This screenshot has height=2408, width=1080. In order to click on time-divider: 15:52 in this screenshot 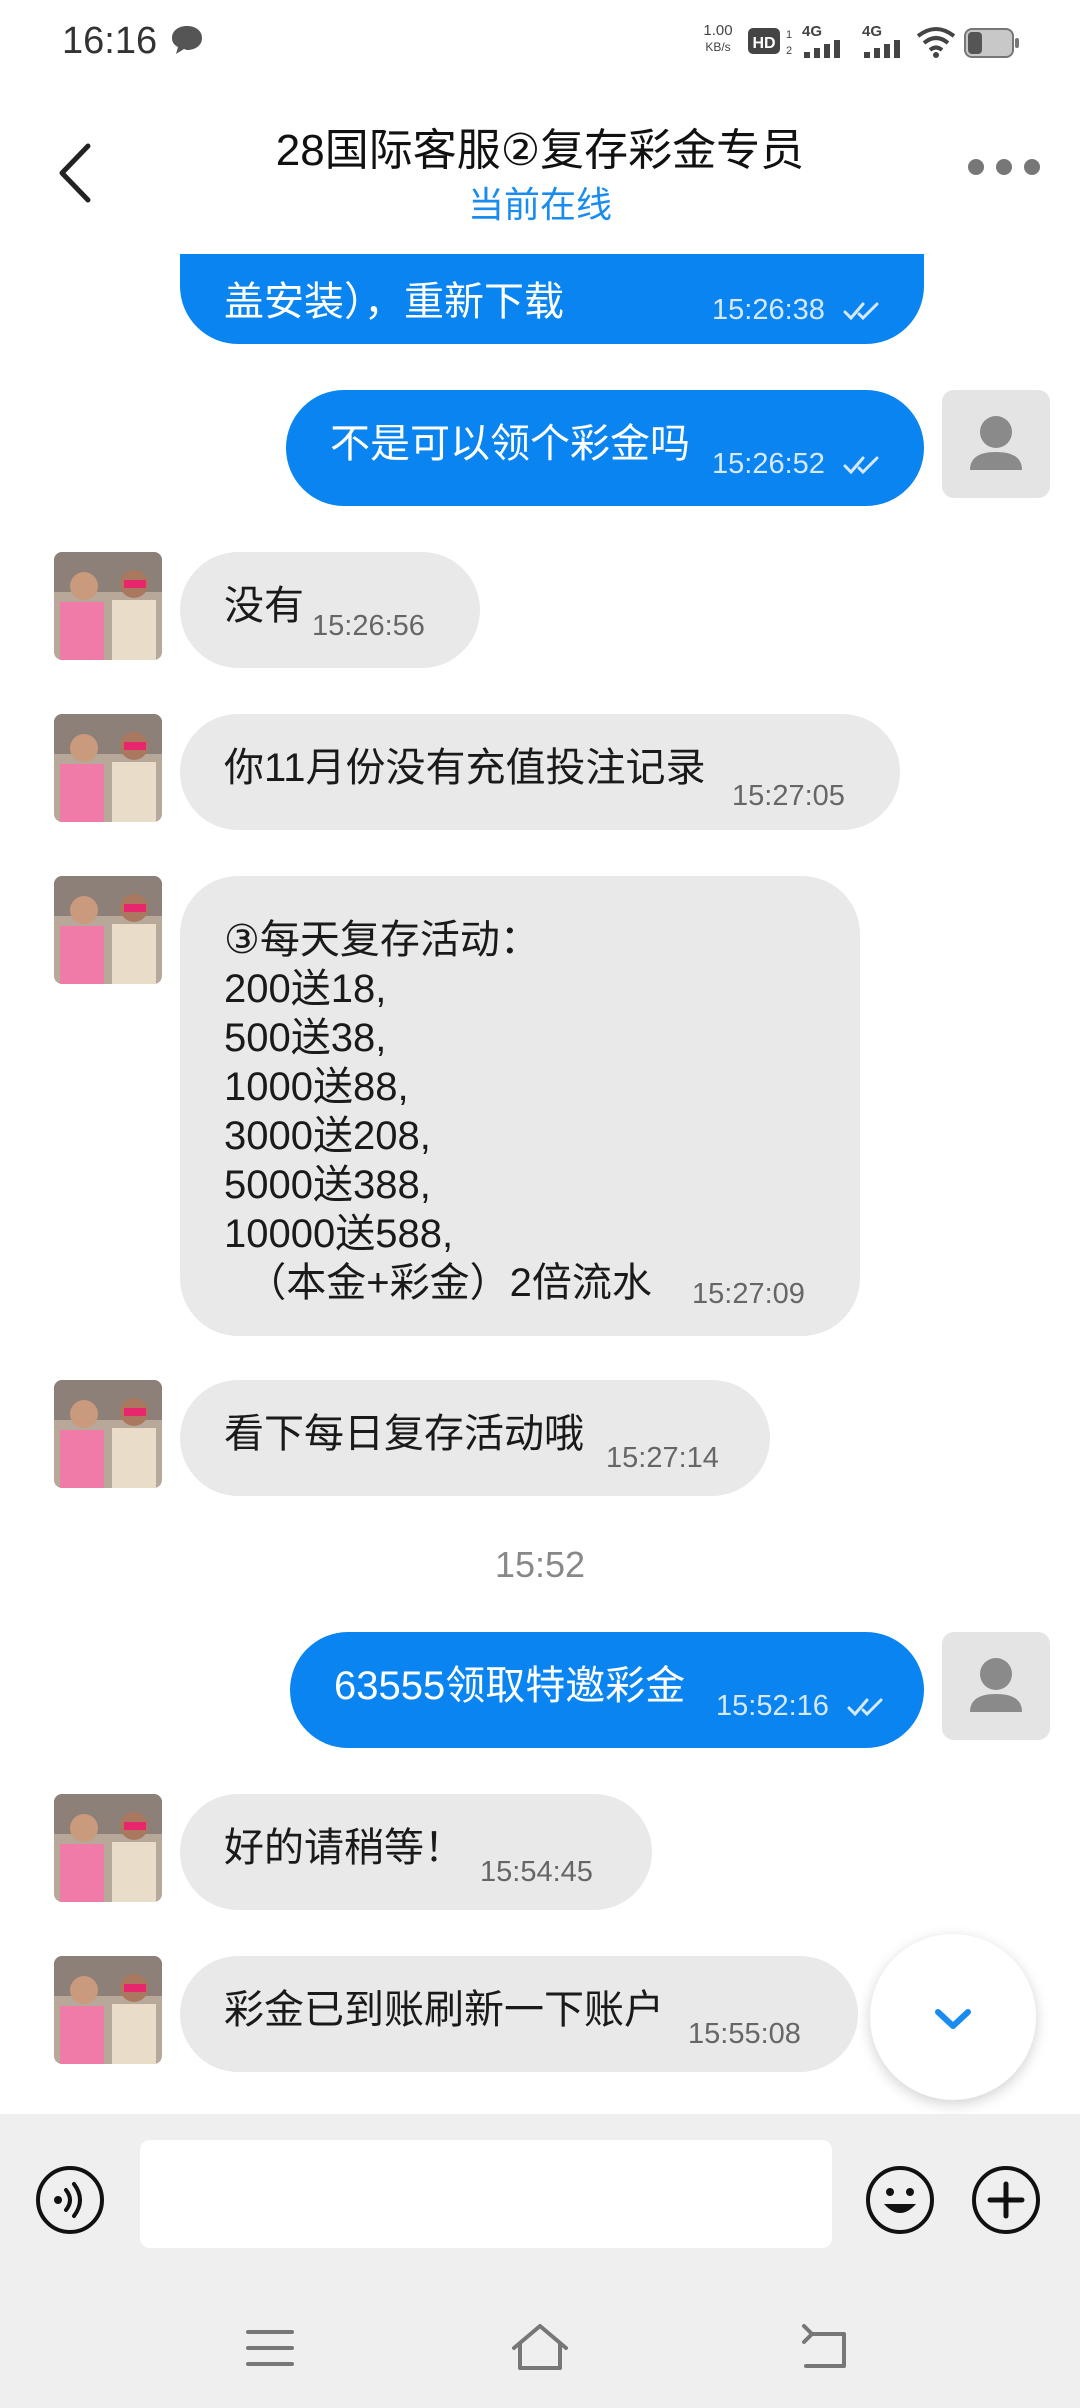, I will do `click(540, 1564)`.